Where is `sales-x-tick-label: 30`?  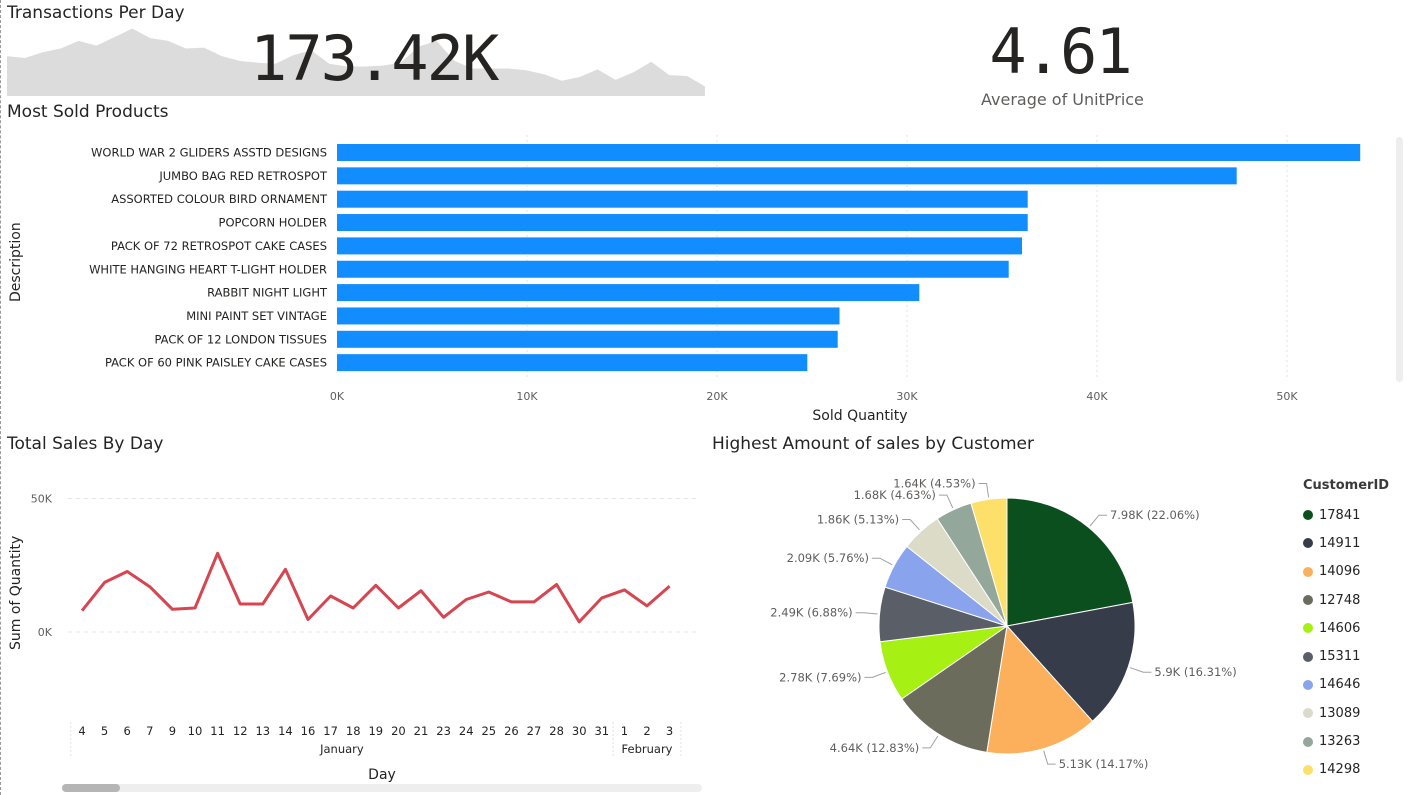 sales-x-tick-label: 30 is located at coordinates (579, 731).